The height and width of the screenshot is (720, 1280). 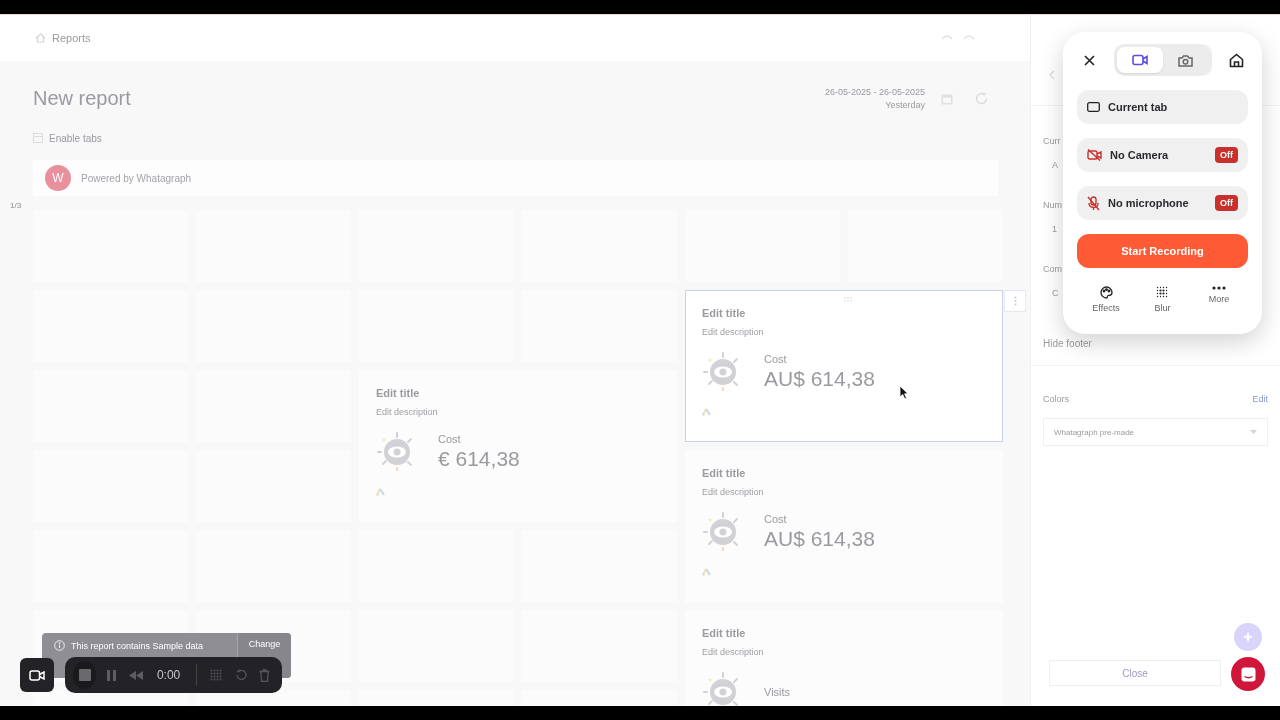 What do you see at coordinates (874, 92) in the screenshot?
I see `date-range: 26-05-2025 - 26-05-2025` at bounding box center [874, 92].